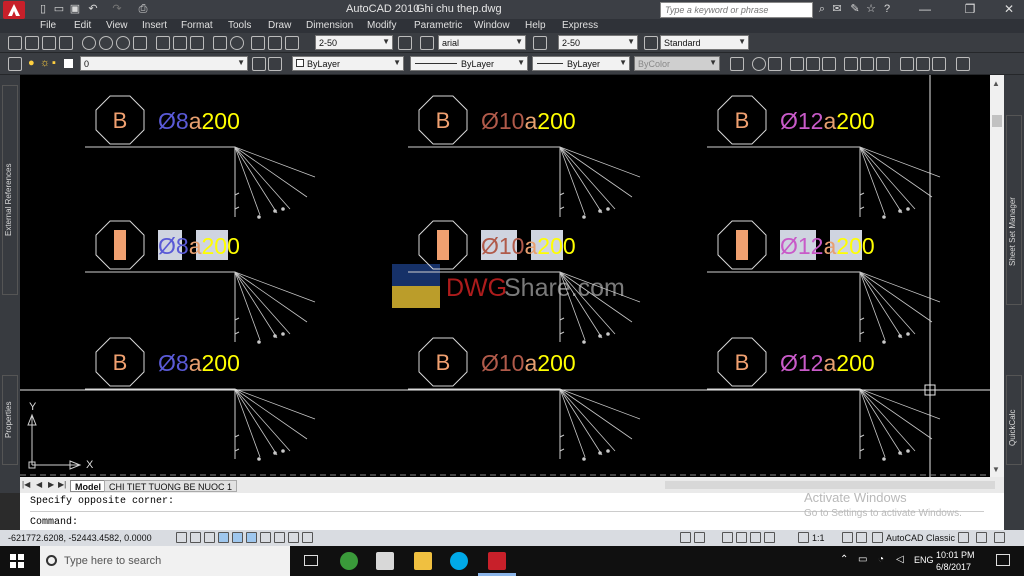 The height and width of the screenshot is (576, 1024). Describe the element at coordinates (855, 9) in the screenshot. I see `tools-icon: ✎` at that location.